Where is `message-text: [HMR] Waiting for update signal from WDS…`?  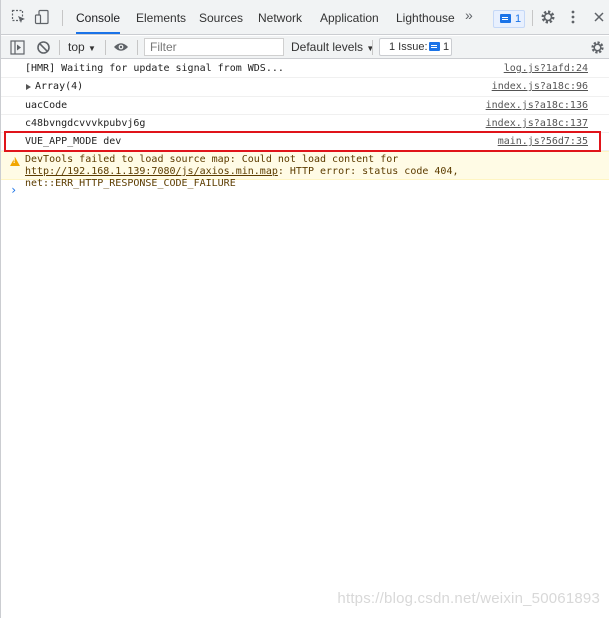
message-text: [HMR] Waiting for update signal from WDS… is located at coordinates (154, 68).